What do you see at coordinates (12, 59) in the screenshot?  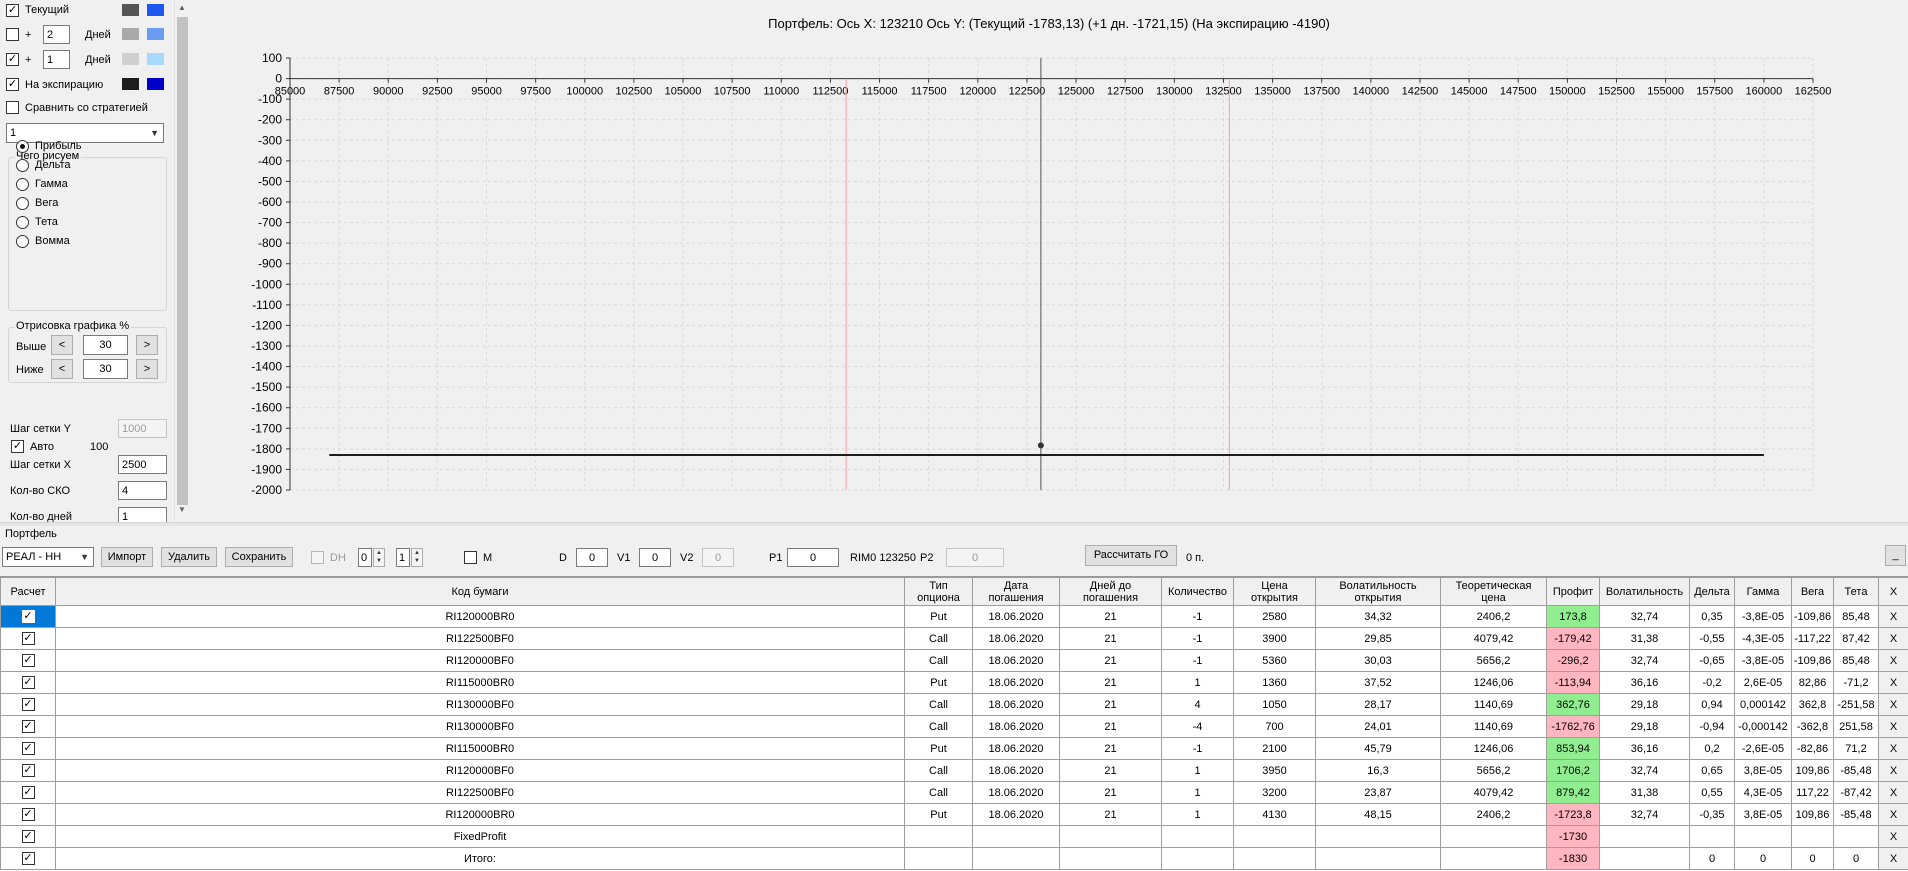 I see `plus-days-2-checkbox: ✓` at bounding box center [12, 59].